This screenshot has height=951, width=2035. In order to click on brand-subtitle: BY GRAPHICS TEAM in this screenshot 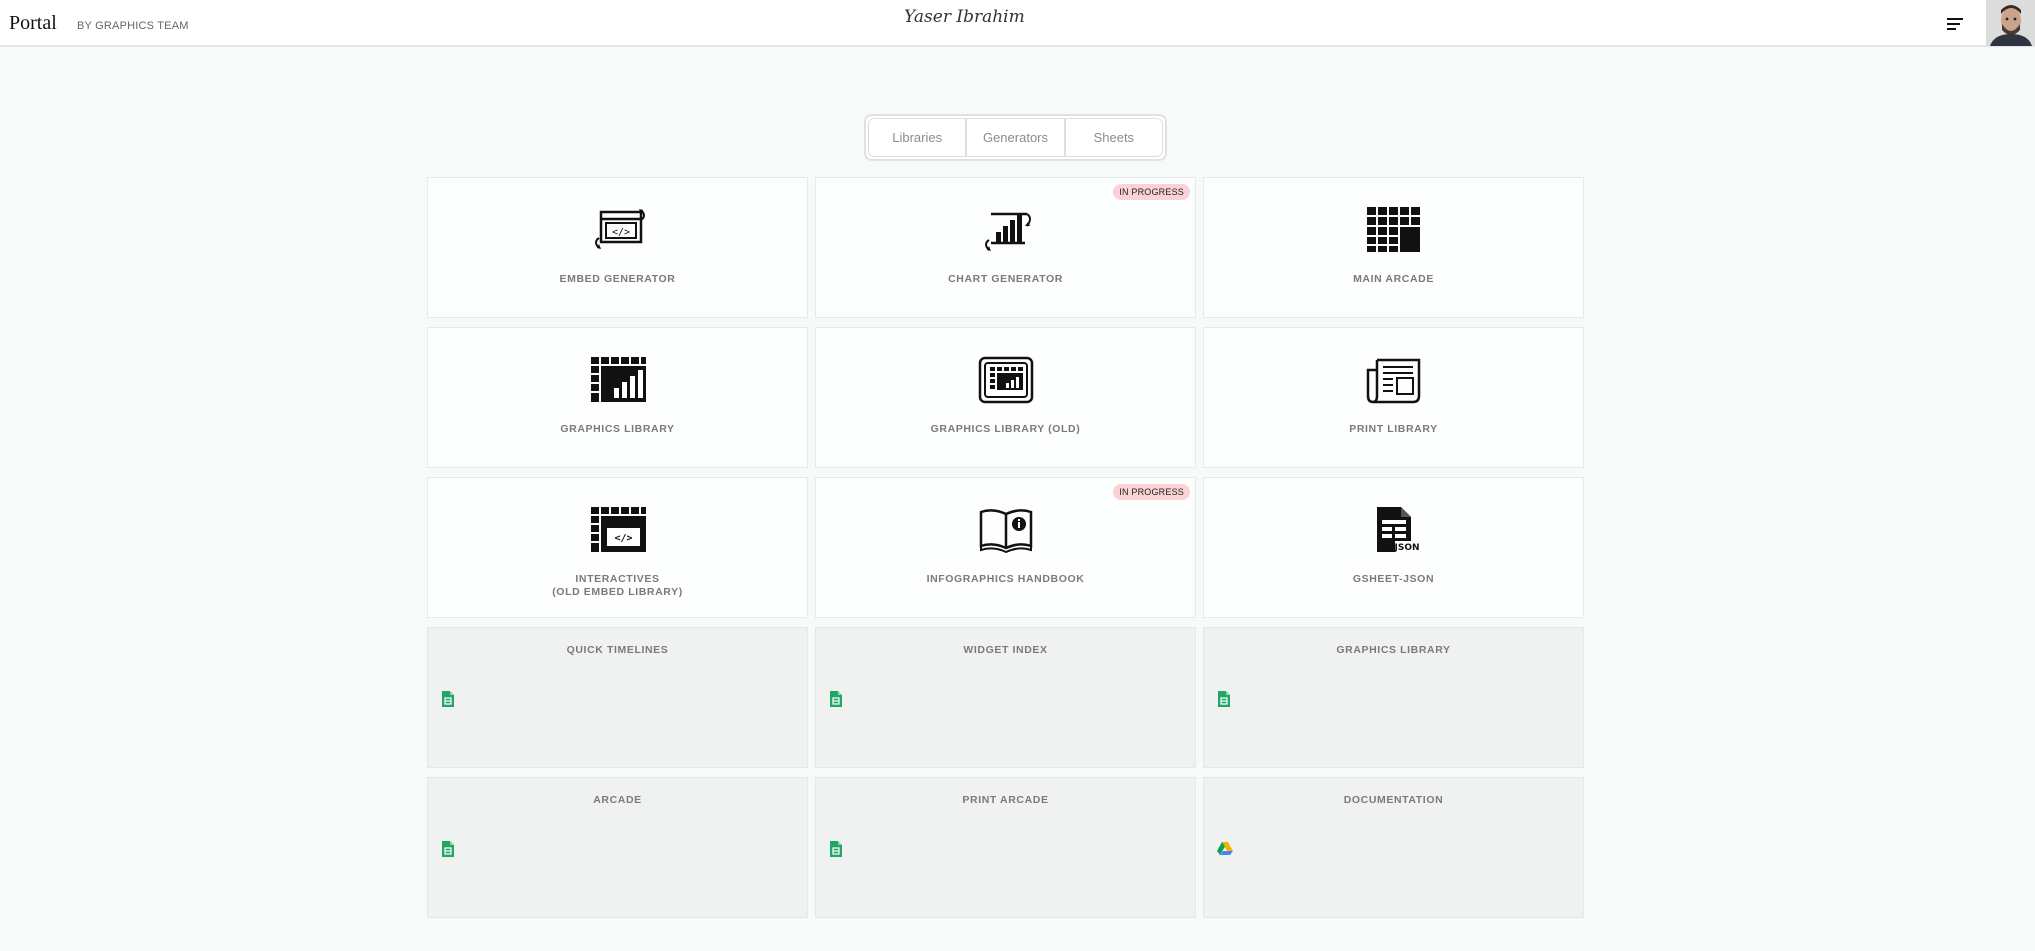, I will do `click(133, 26)`.